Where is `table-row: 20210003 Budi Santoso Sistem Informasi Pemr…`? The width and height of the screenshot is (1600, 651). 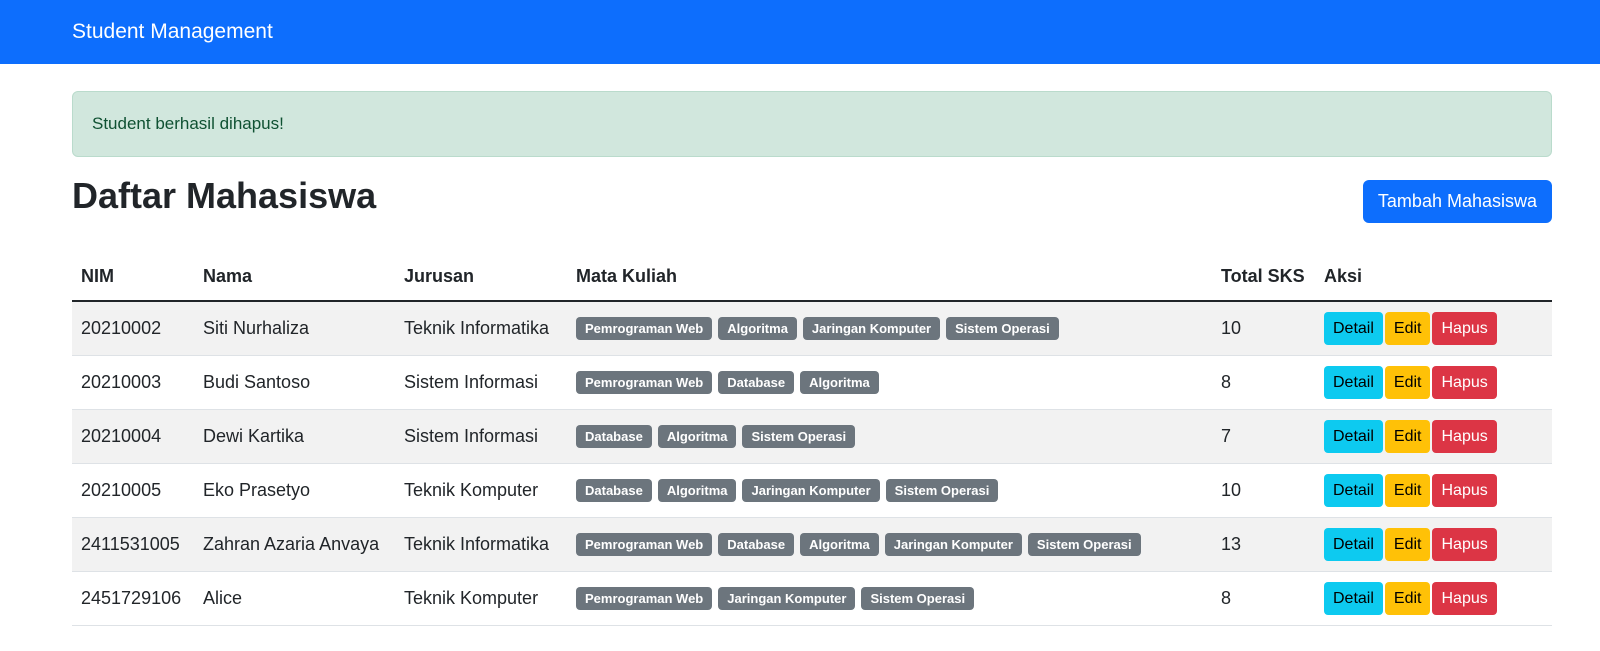
table-row: 20210003 Budi Santoso Sistem Informasi Pemr… is located at coordinates (812, 382).